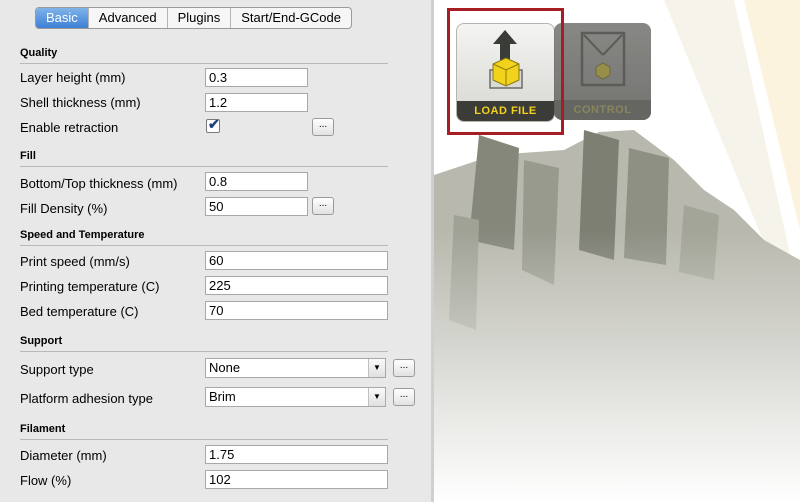 This screenshot has height=502, width=800. I want to click on section-filament-header: Filament, so click(43, 429).